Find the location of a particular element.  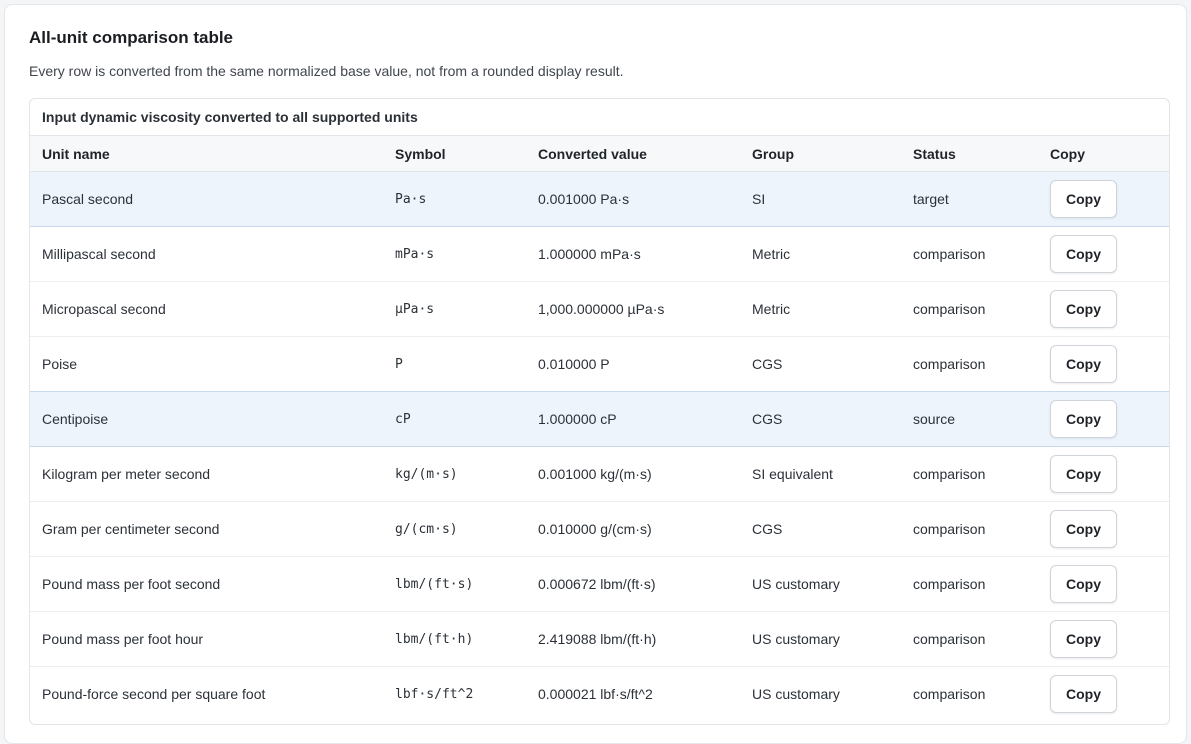

cell-status: target is located at coordinates (969, 199).